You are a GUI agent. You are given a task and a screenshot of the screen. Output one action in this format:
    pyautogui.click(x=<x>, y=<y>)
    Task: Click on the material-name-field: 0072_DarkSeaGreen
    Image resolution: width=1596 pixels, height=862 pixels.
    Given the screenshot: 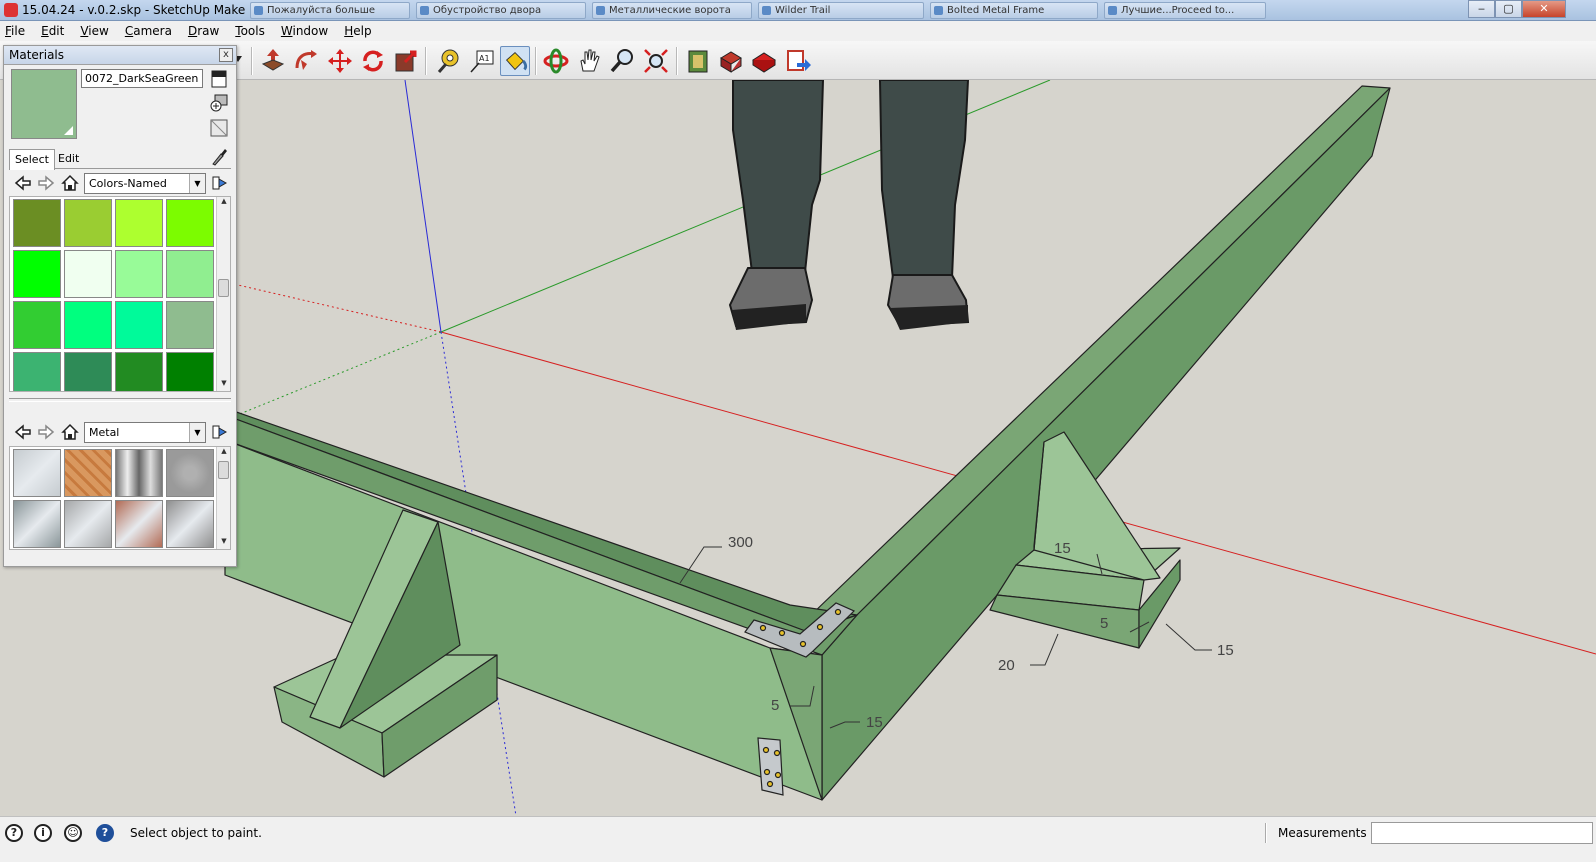 What is the action you would take?
    pyautogui.click(x=142, y=78)
    